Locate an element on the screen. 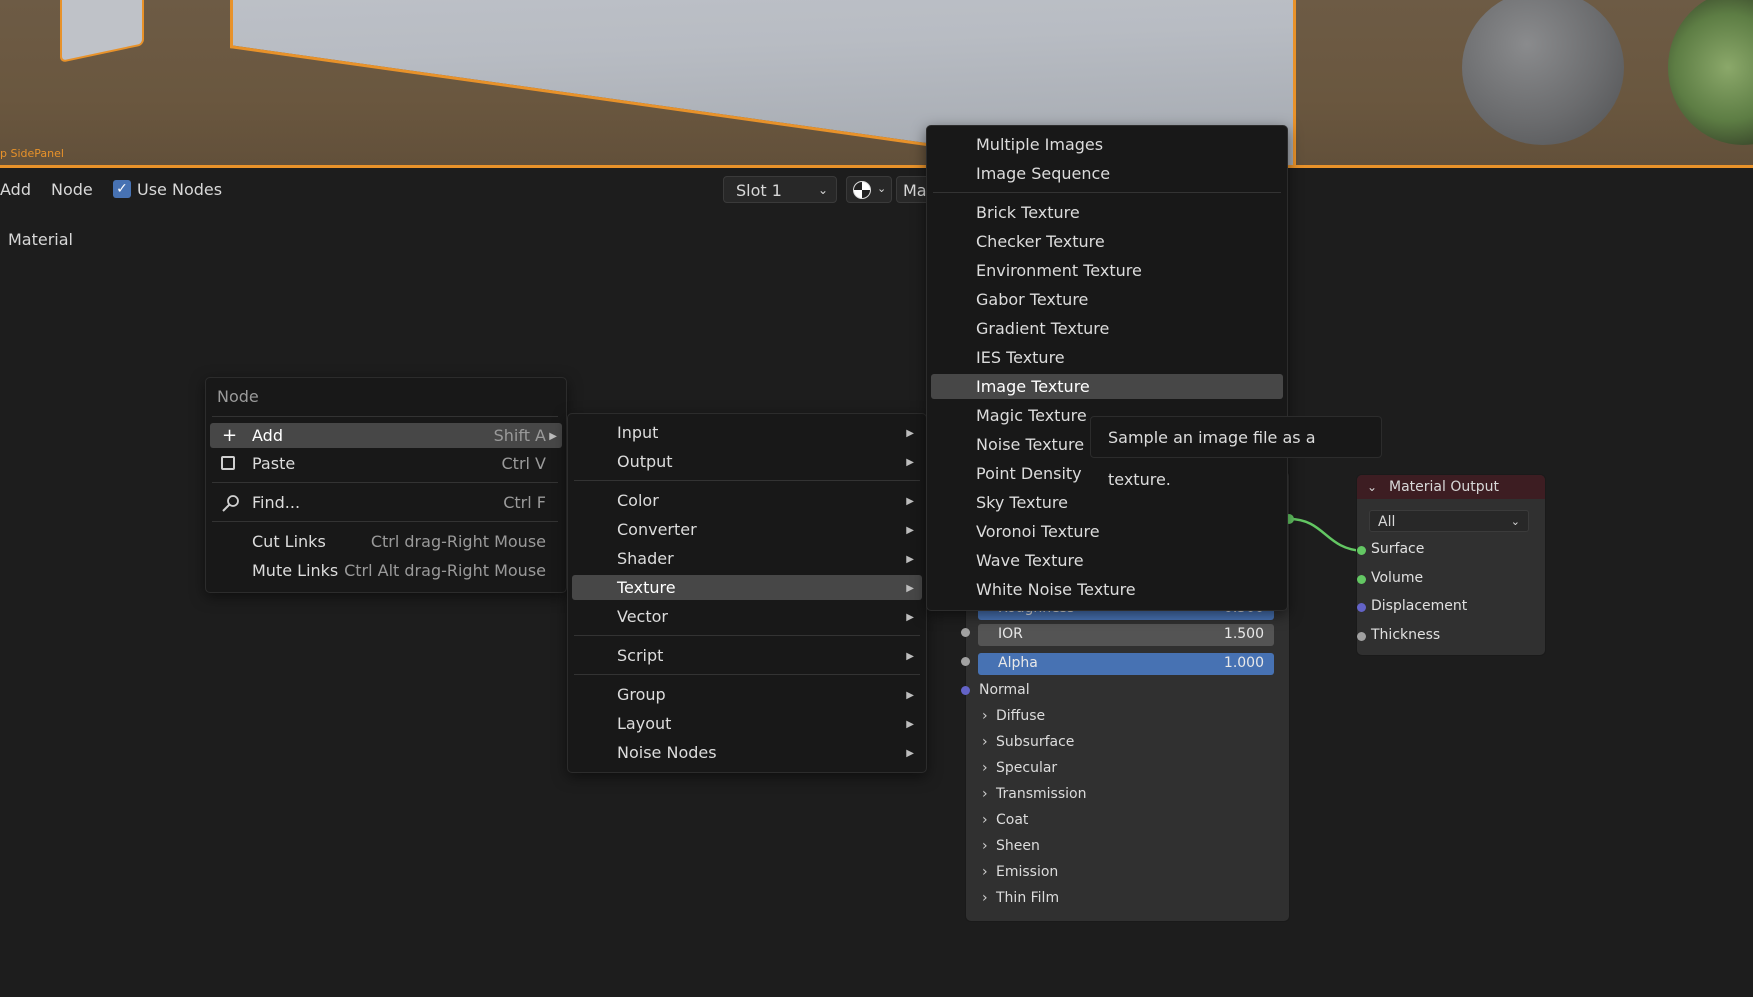  material-browse-button: ⌄ is located at coordinates (869, 189).